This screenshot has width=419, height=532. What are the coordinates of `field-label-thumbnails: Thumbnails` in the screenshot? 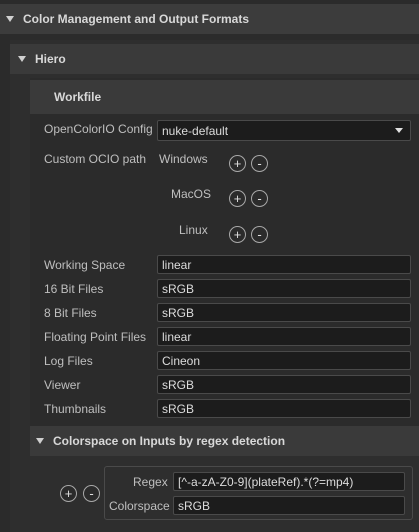 It's located at (75, 409).